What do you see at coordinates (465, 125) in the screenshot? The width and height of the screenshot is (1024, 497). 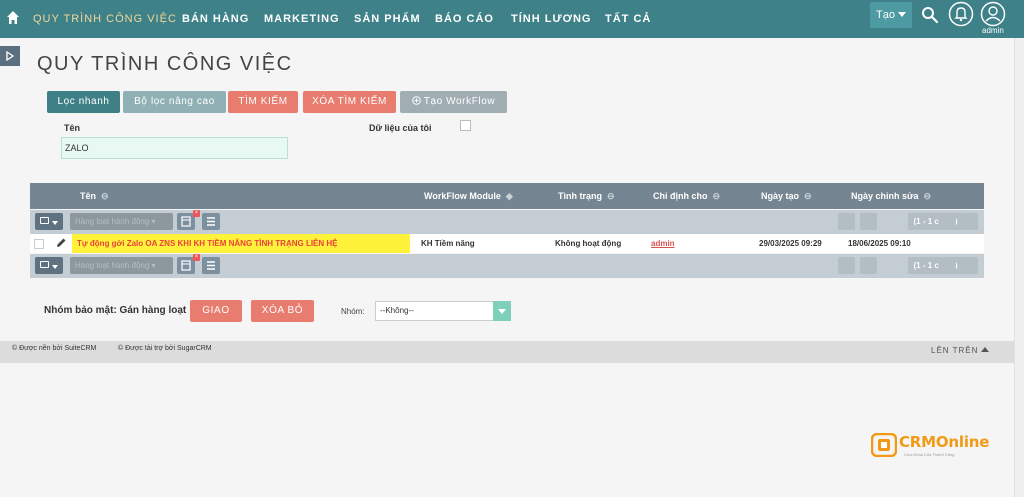 I see `my-data-checkbox` at bounding box center [465, 125].